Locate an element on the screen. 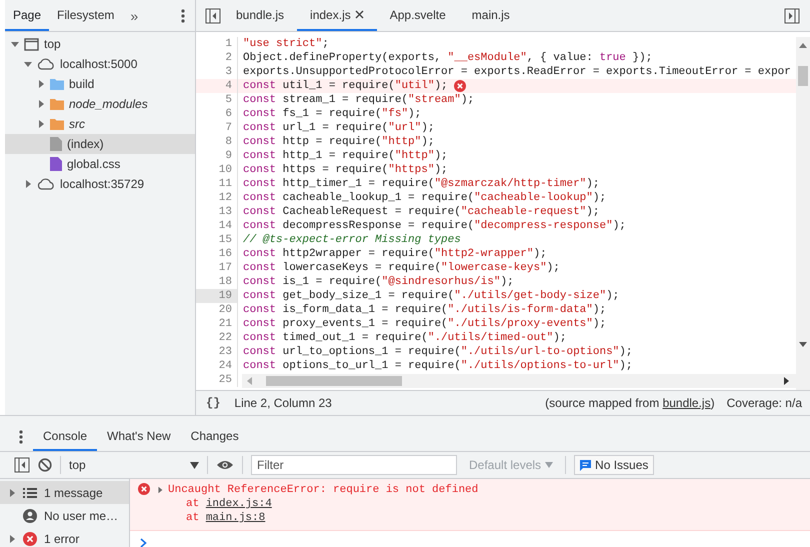 Image resolution: width=810 pixels, height=547 pixels. code-line: Object.defineProperty(exports, "__esModule", { value: true }); is located at coordinates (447, 58).